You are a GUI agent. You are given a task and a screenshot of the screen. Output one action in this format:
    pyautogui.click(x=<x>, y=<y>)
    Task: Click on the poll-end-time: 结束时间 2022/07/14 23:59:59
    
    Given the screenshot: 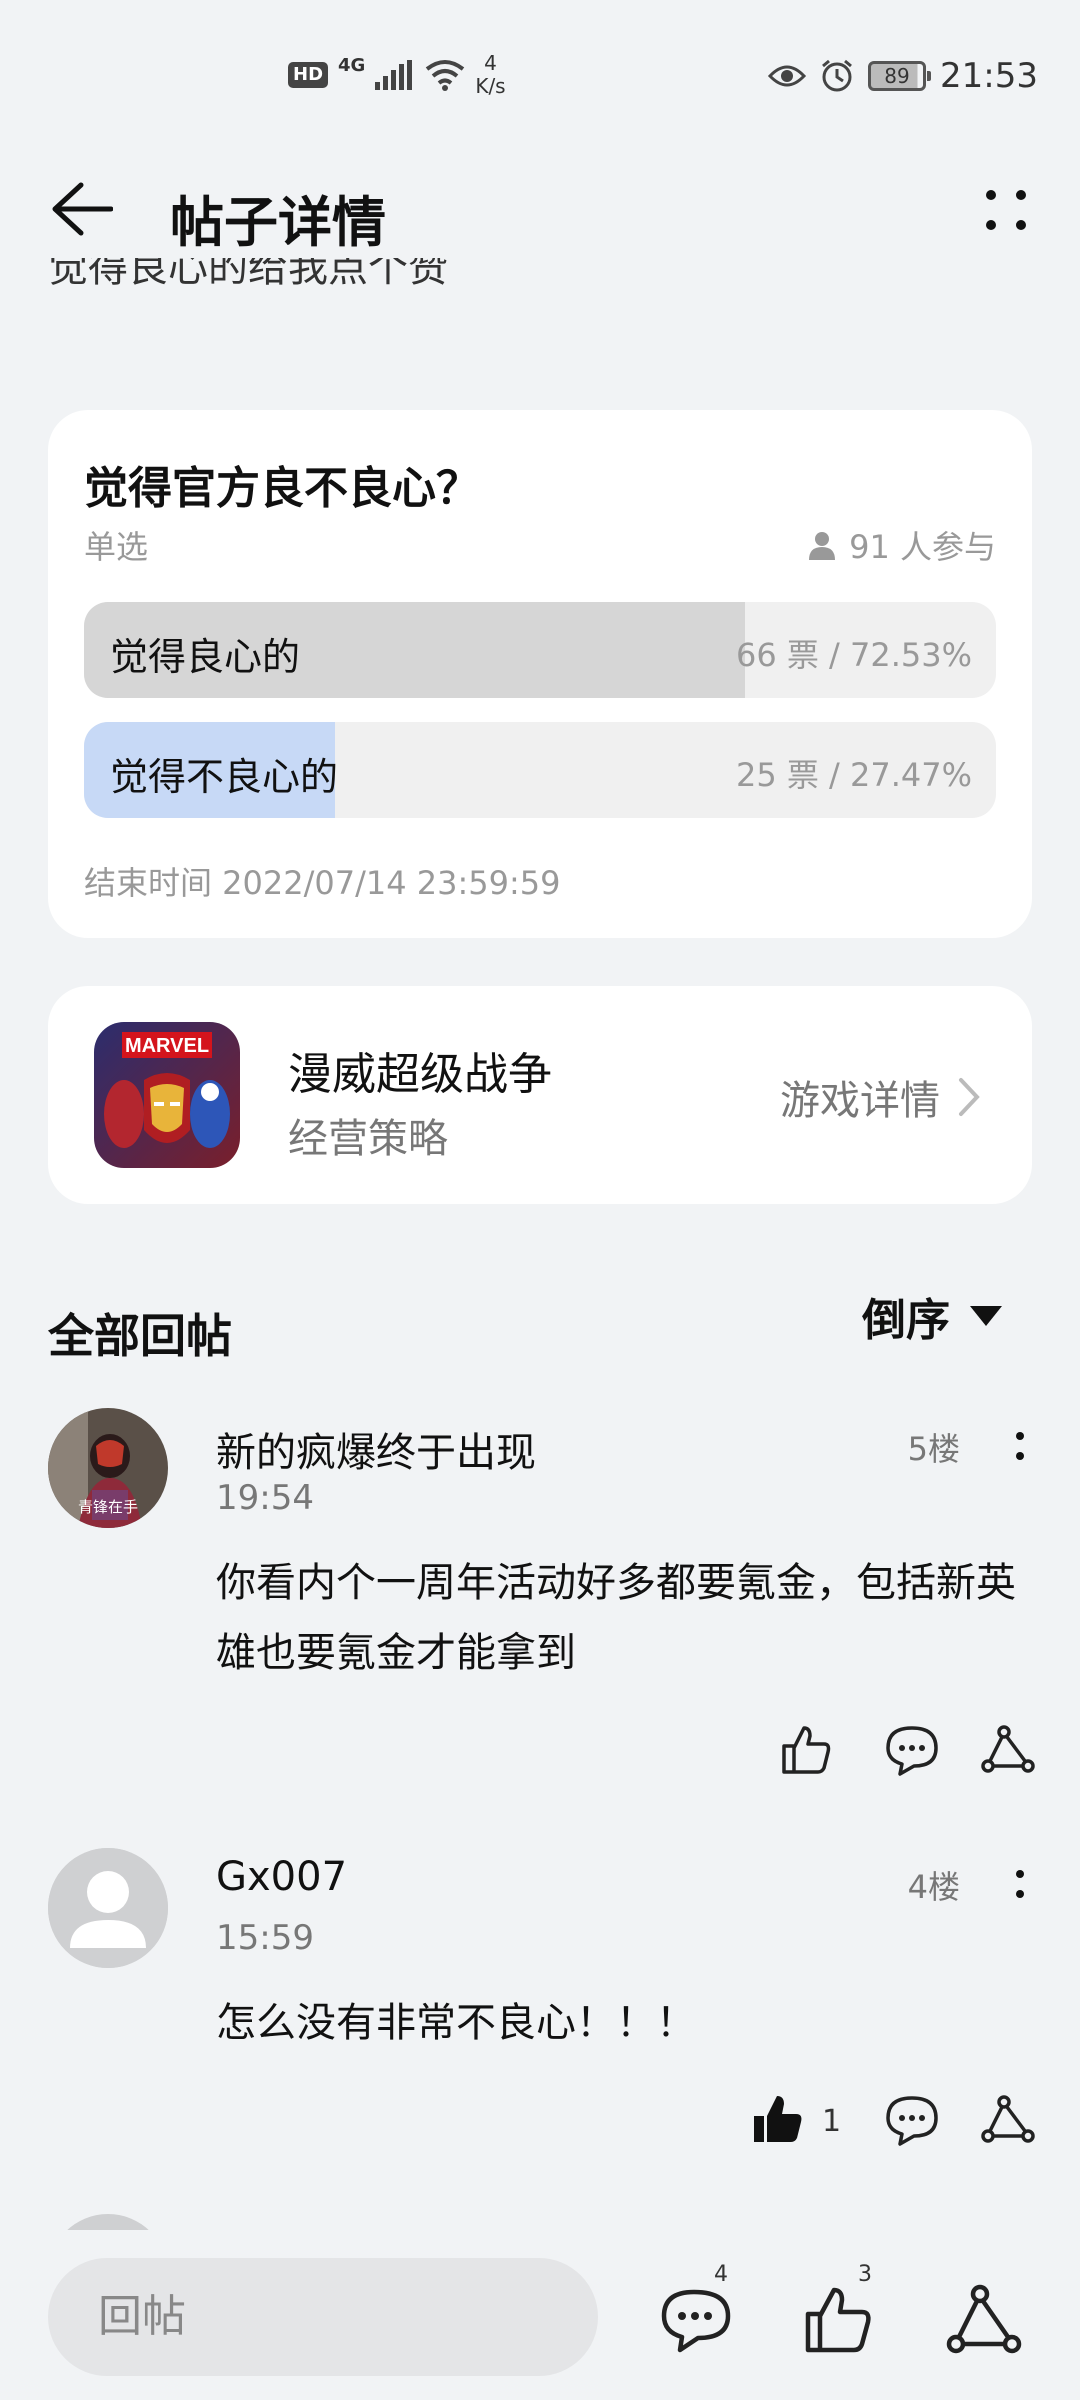 What is the action you would take?
    pyautogui.click(x=322, y=883)
    